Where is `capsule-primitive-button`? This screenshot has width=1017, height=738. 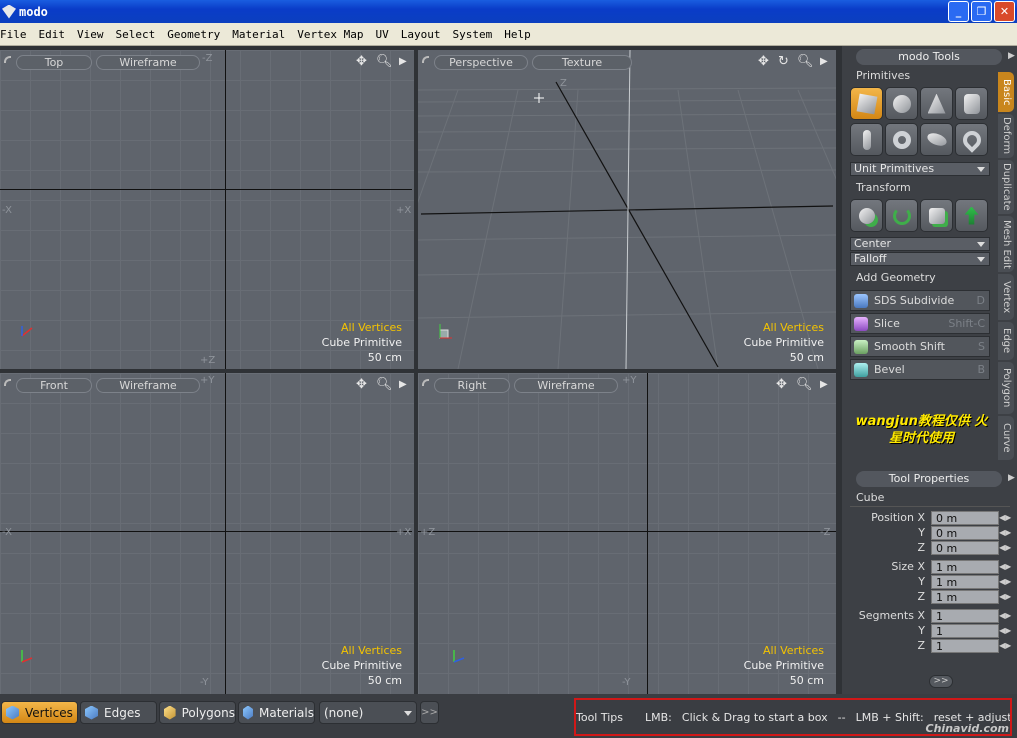 capsule-primitive-button is located at coordinates (866, 139).